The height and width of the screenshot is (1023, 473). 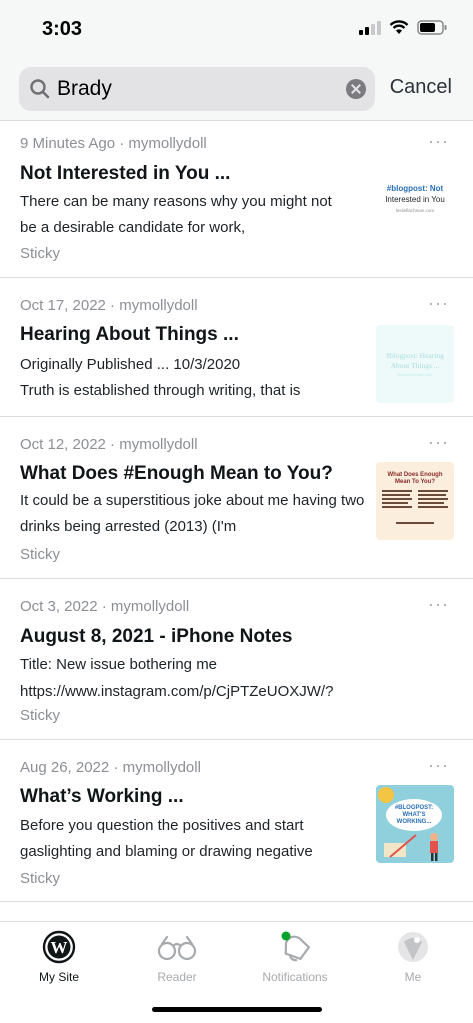 What do you see at coordinates (421, 87) in the screenshot?
I see `cancel-button: Cancel` at bounding box center [421, 87].